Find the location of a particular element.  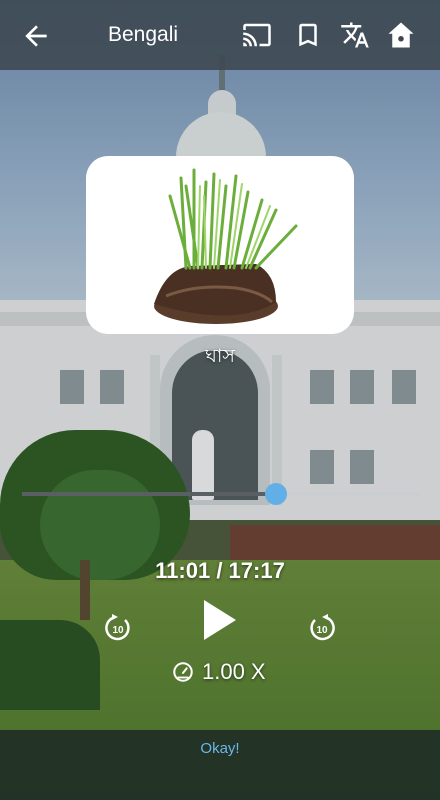

grass-clump-image is located at coordinates (226, 246).